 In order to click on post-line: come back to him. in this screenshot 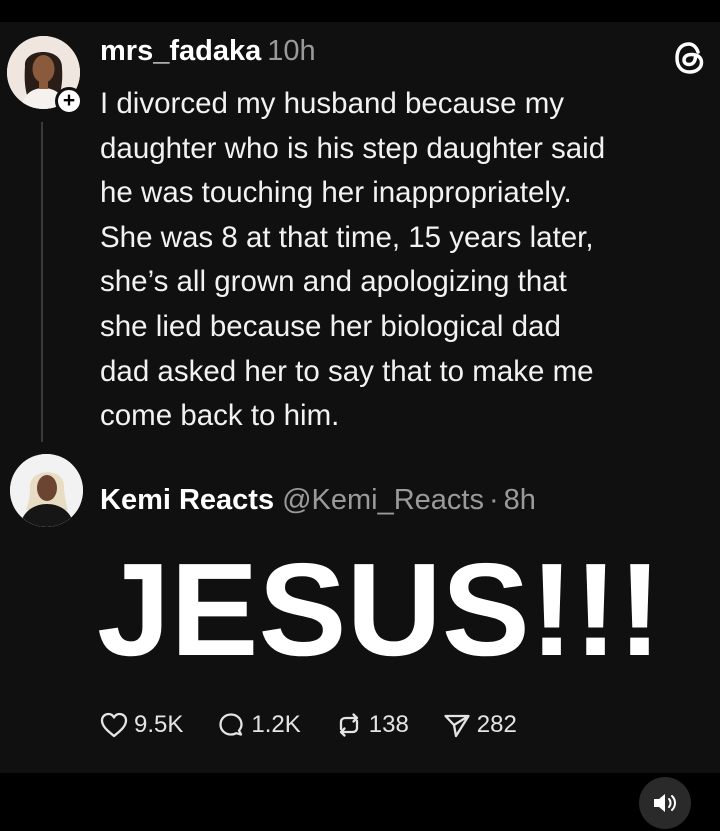, I will do `click(220, 416)`.